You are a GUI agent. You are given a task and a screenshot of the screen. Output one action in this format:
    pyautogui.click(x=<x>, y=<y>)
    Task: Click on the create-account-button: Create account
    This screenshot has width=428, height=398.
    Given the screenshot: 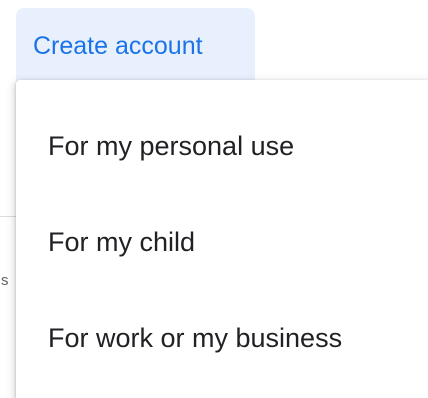 What is the action you would take?
    pyautogui.click(x=135, y=46)
    